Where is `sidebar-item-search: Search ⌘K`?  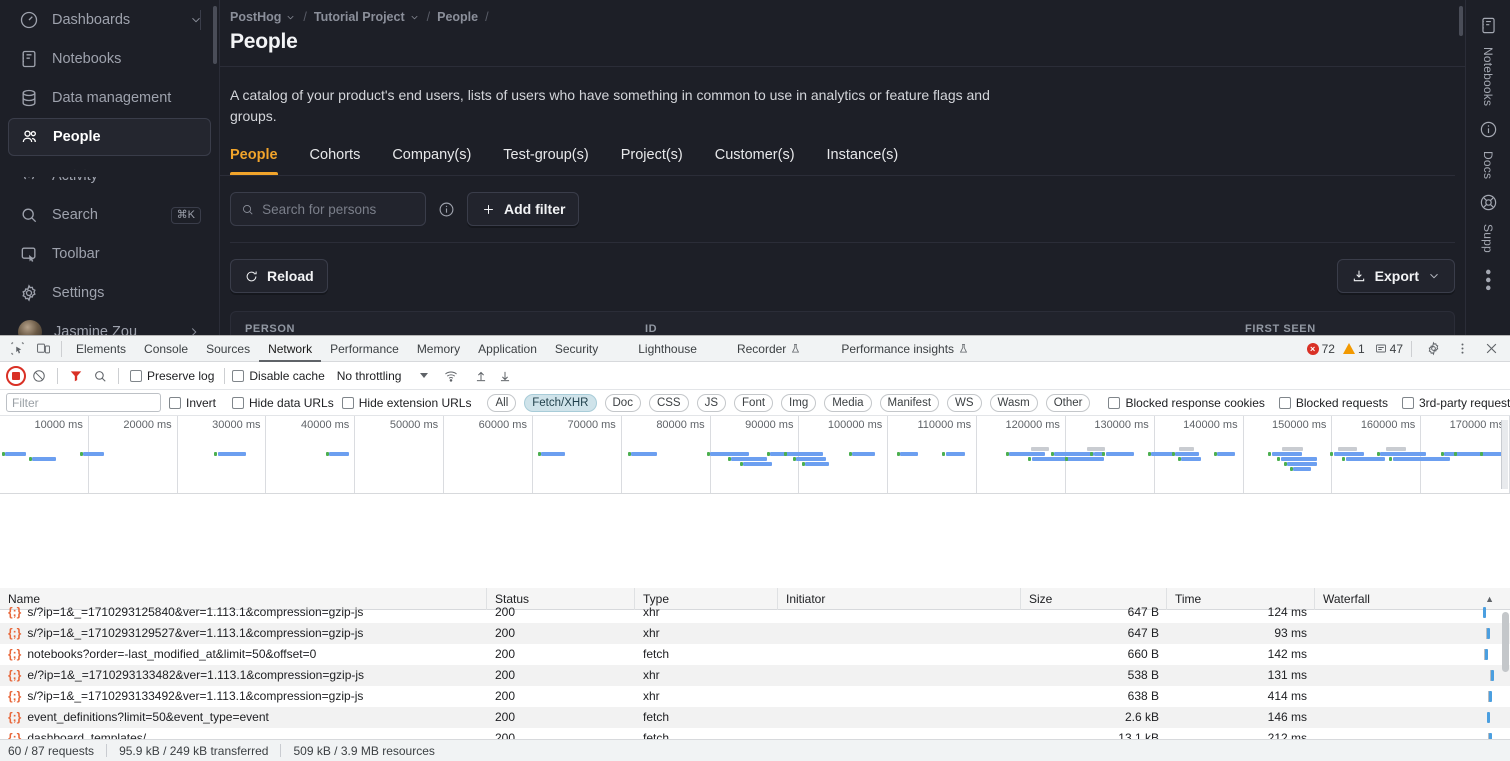
sidebar-item-search: Search ⌘K is located at coordinates (109, 215).